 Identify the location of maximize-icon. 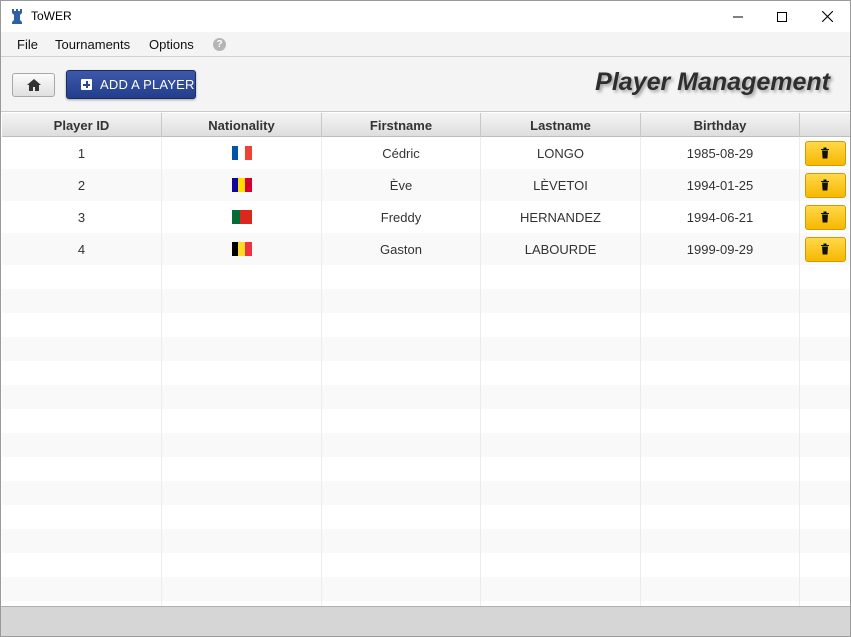
(782, 16).